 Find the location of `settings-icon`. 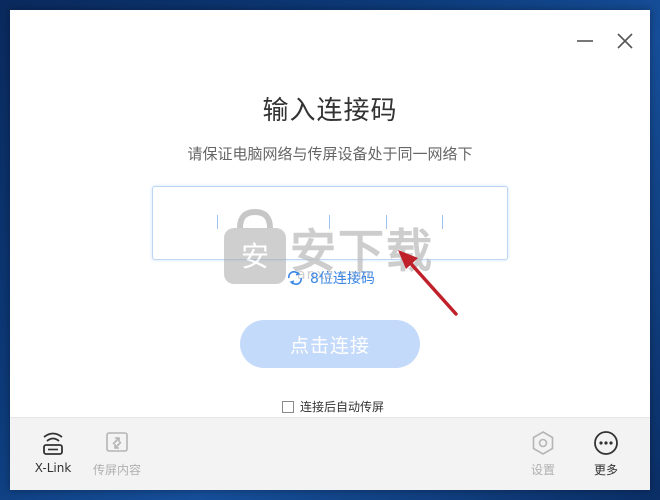

settings-icon is located at coordinates (543, 443).